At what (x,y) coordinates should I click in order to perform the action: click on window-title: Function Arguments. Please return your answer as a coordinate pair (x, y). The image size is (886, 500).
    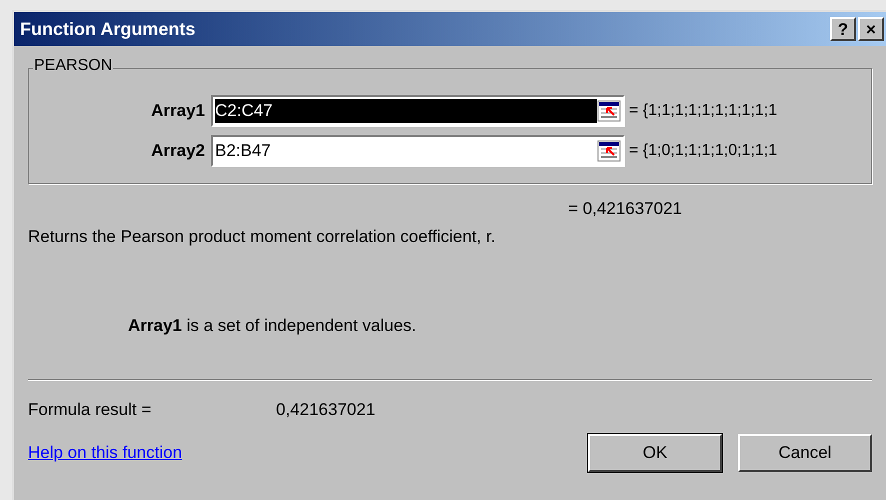
    Looking at the image, I should click on (108, 29).